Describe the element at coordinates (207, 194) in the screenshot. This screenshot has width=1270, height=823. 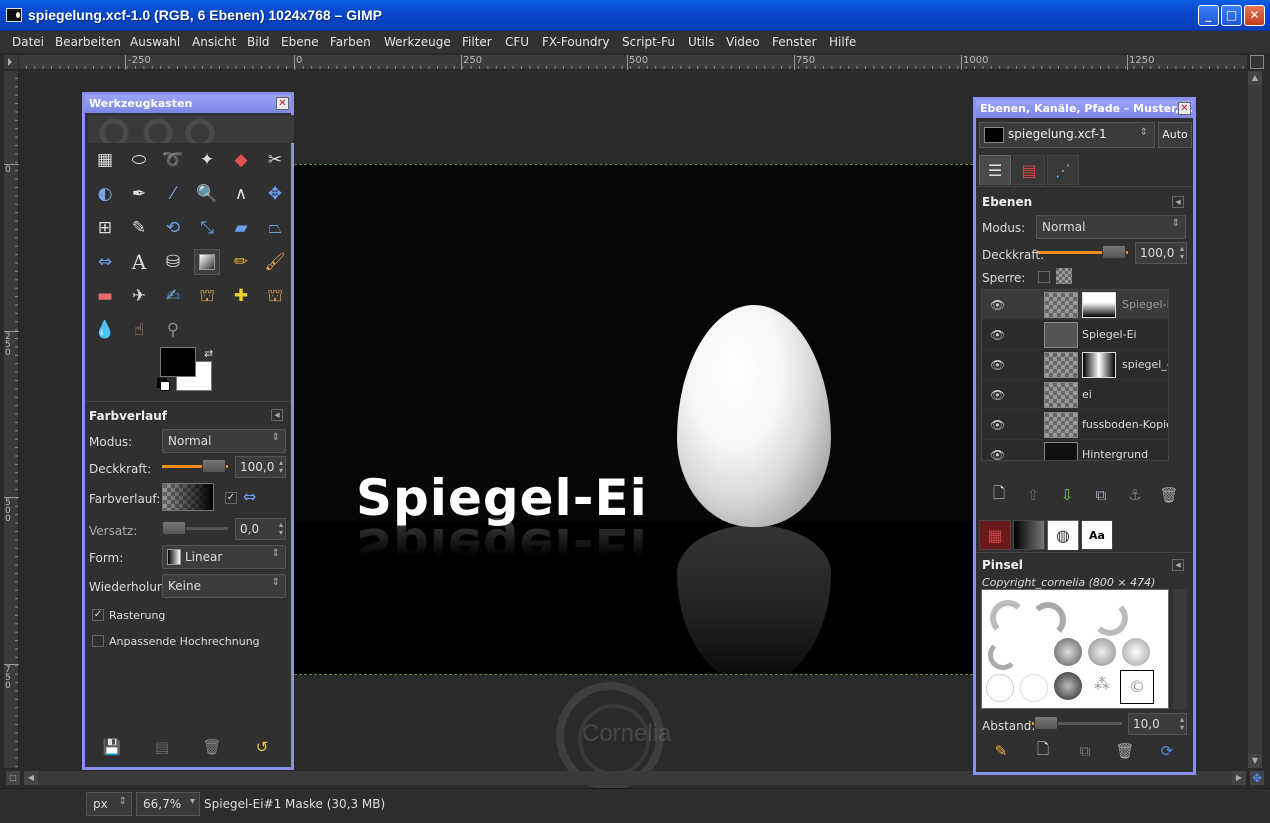
I see `zoom-icon: 🔍` at that location.